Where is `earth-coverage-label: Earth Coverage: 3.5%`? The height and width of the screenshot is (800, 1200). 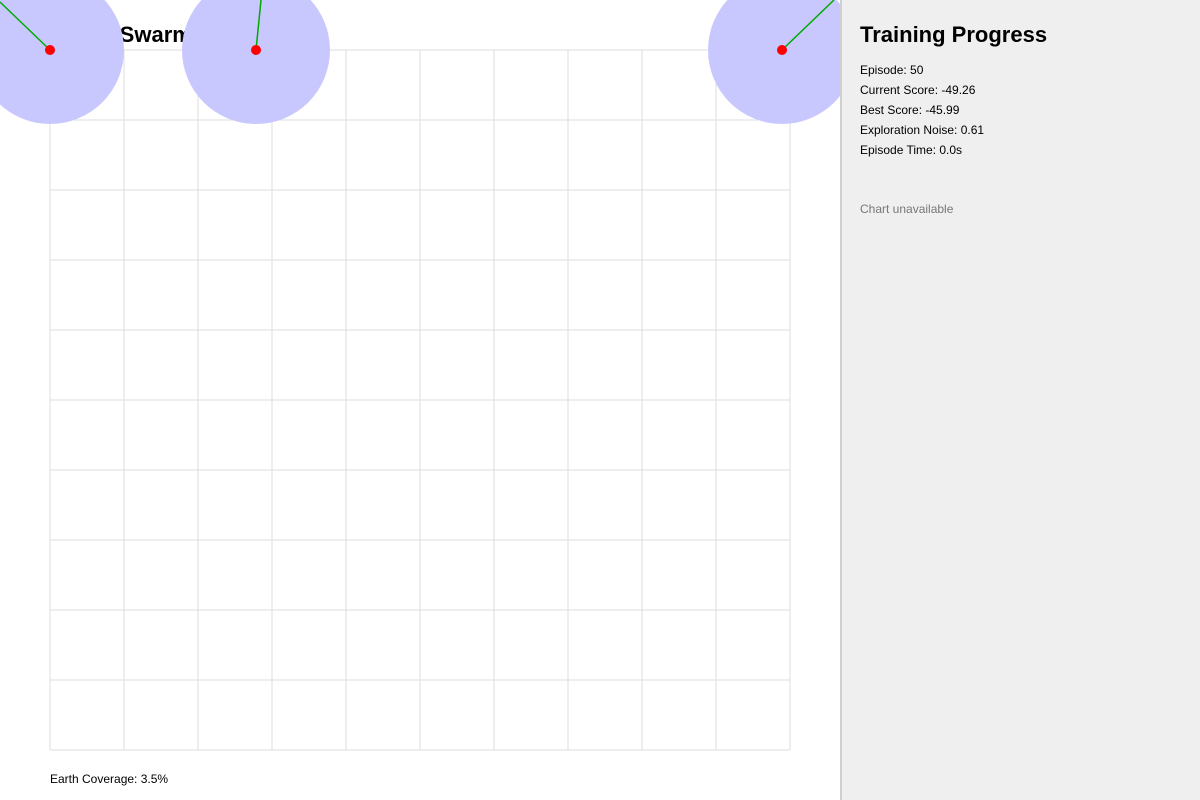 earth-coverage-label: Earth Coverage: 3.5% is located at coordinates (109, 779).